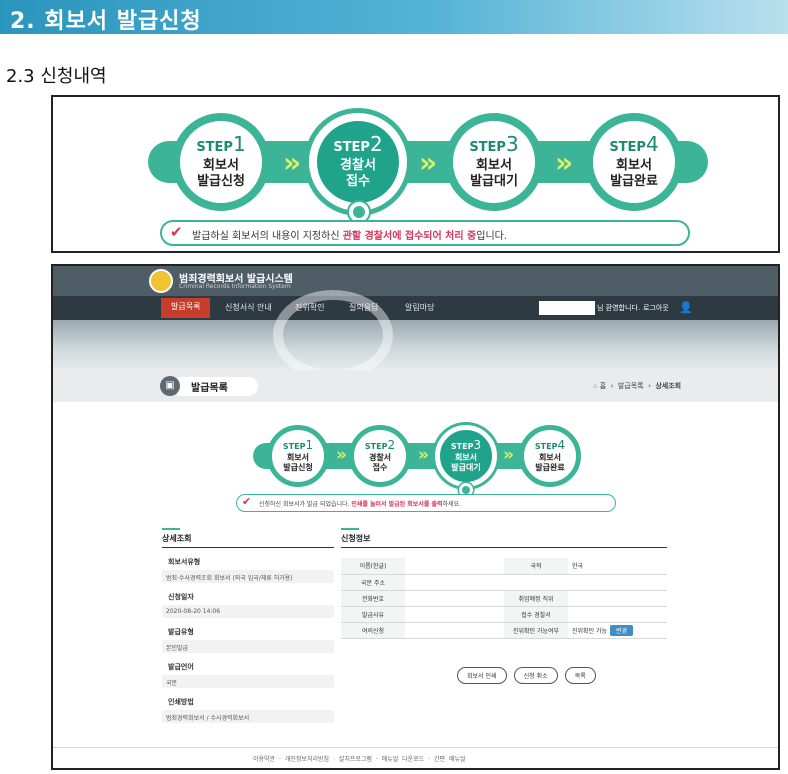  What do you see at coordinates (248, 611) in the screenshot?
I see `field-value: 2020-08-20 14:06` at bounding box center [248, 611].